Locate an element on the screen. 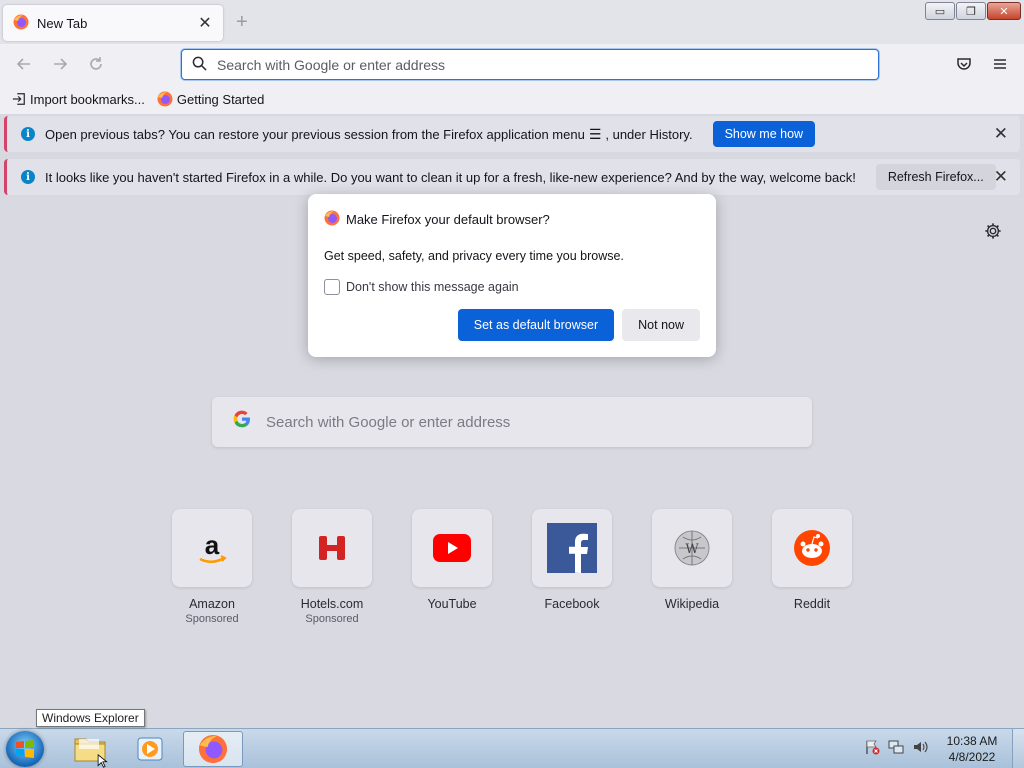 This screenshot has width=1024, height=768. dont-show-again-row: Don't show this message again is located at coordinates (512, 287).